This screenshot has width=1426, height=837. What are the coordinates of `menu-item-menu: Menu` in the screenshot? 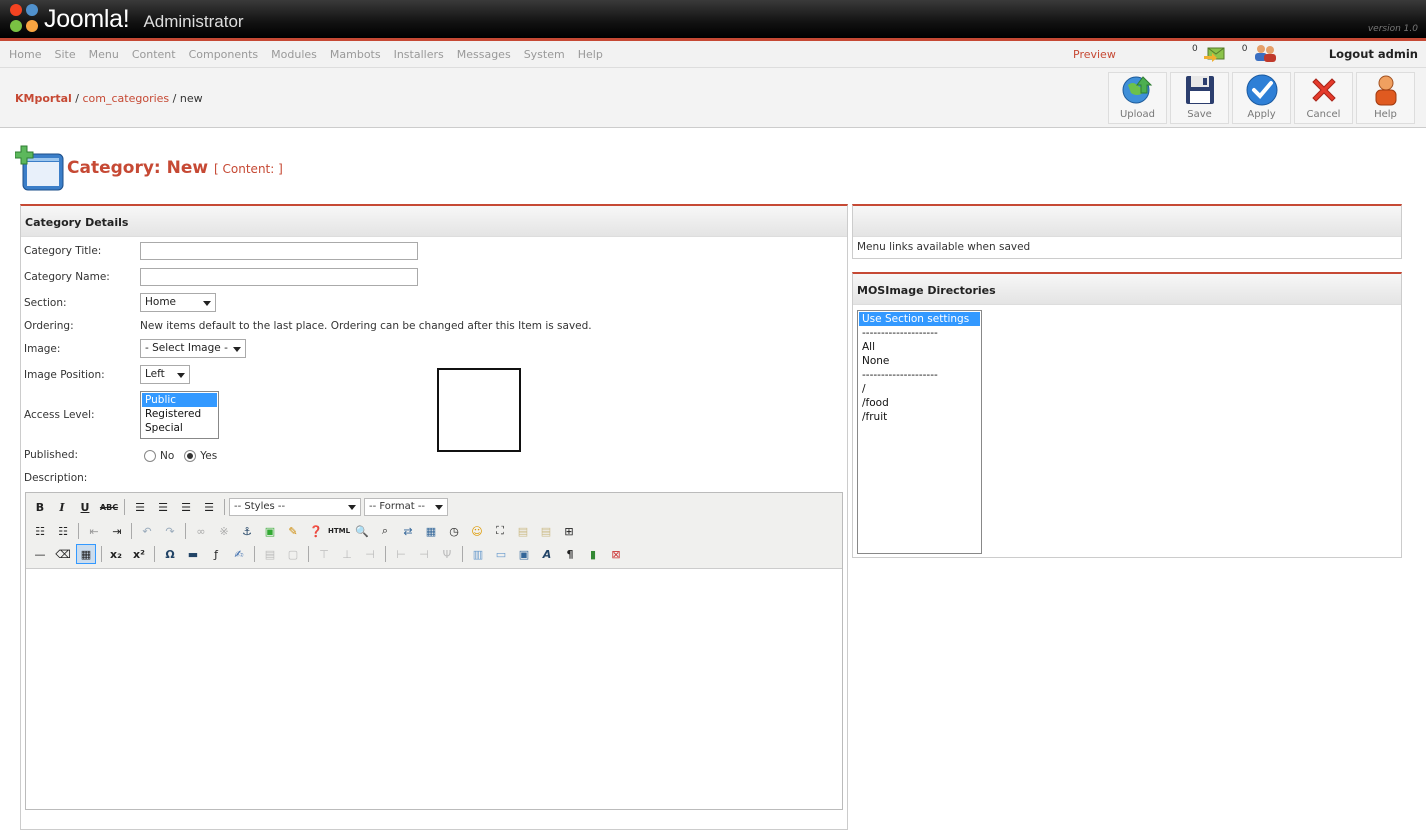 It's located at (104, 54).